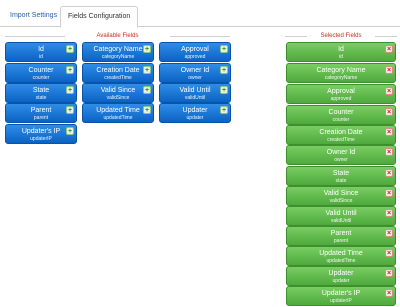 The image size is (400, 307). I want to click on field-label: Updater, so click(341, 273).